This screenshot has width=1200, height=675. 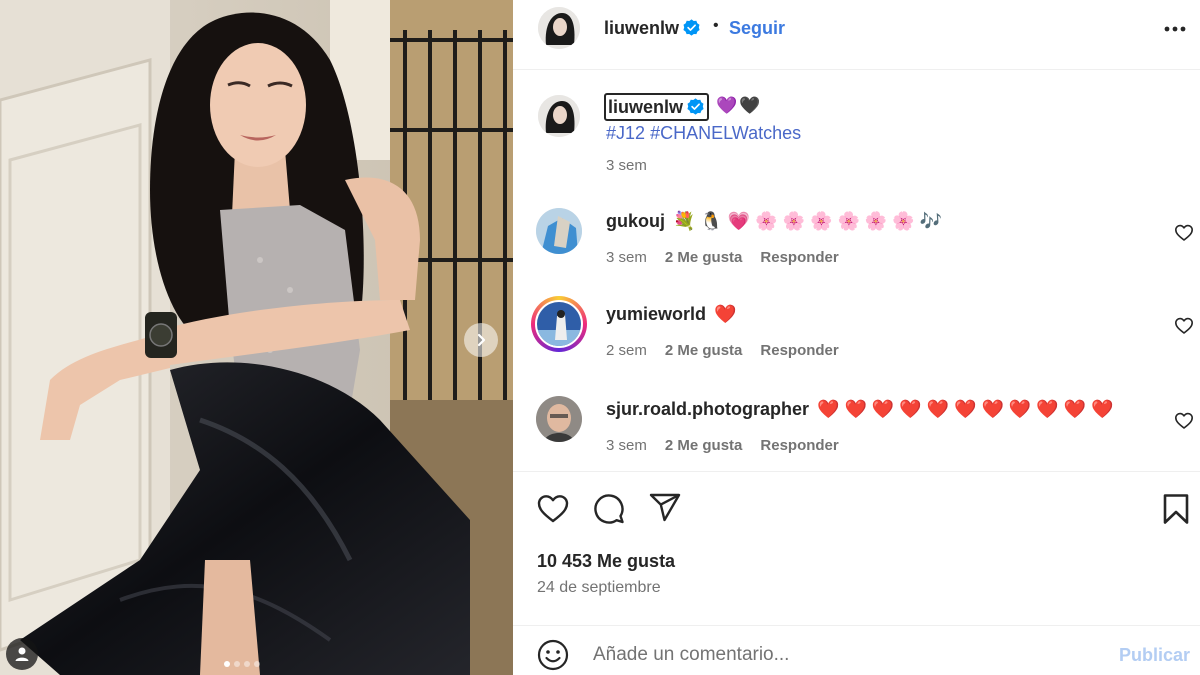 I want to click on comment-meta: 2 sem 2 Me gusta Responder, so click(x=722, y=350).